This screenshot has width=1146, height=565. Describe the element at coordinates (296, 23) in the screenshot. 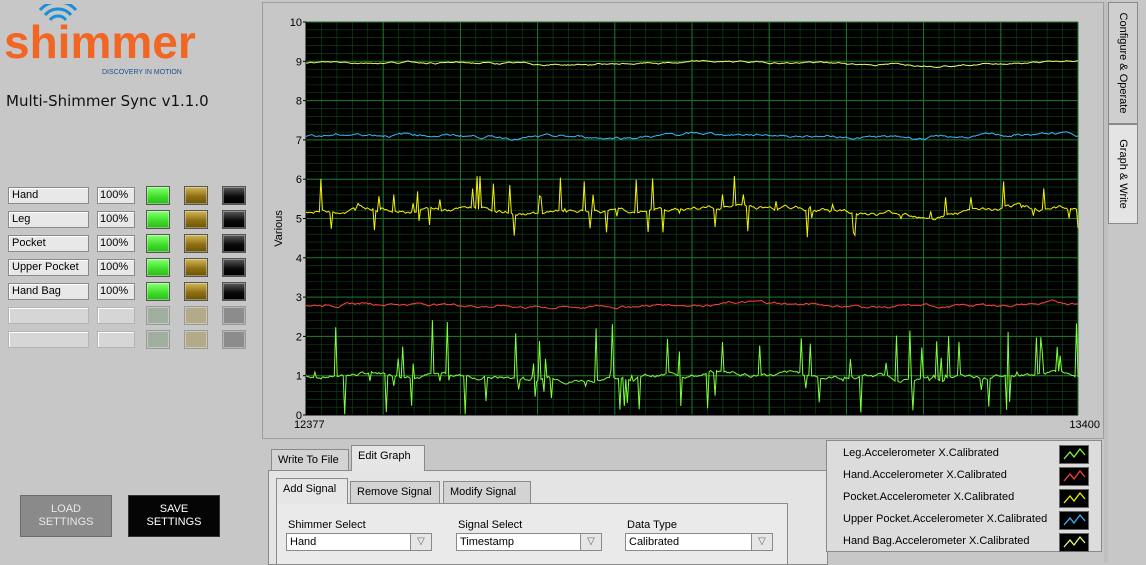

I see `y-tick-label: 10` at that location.